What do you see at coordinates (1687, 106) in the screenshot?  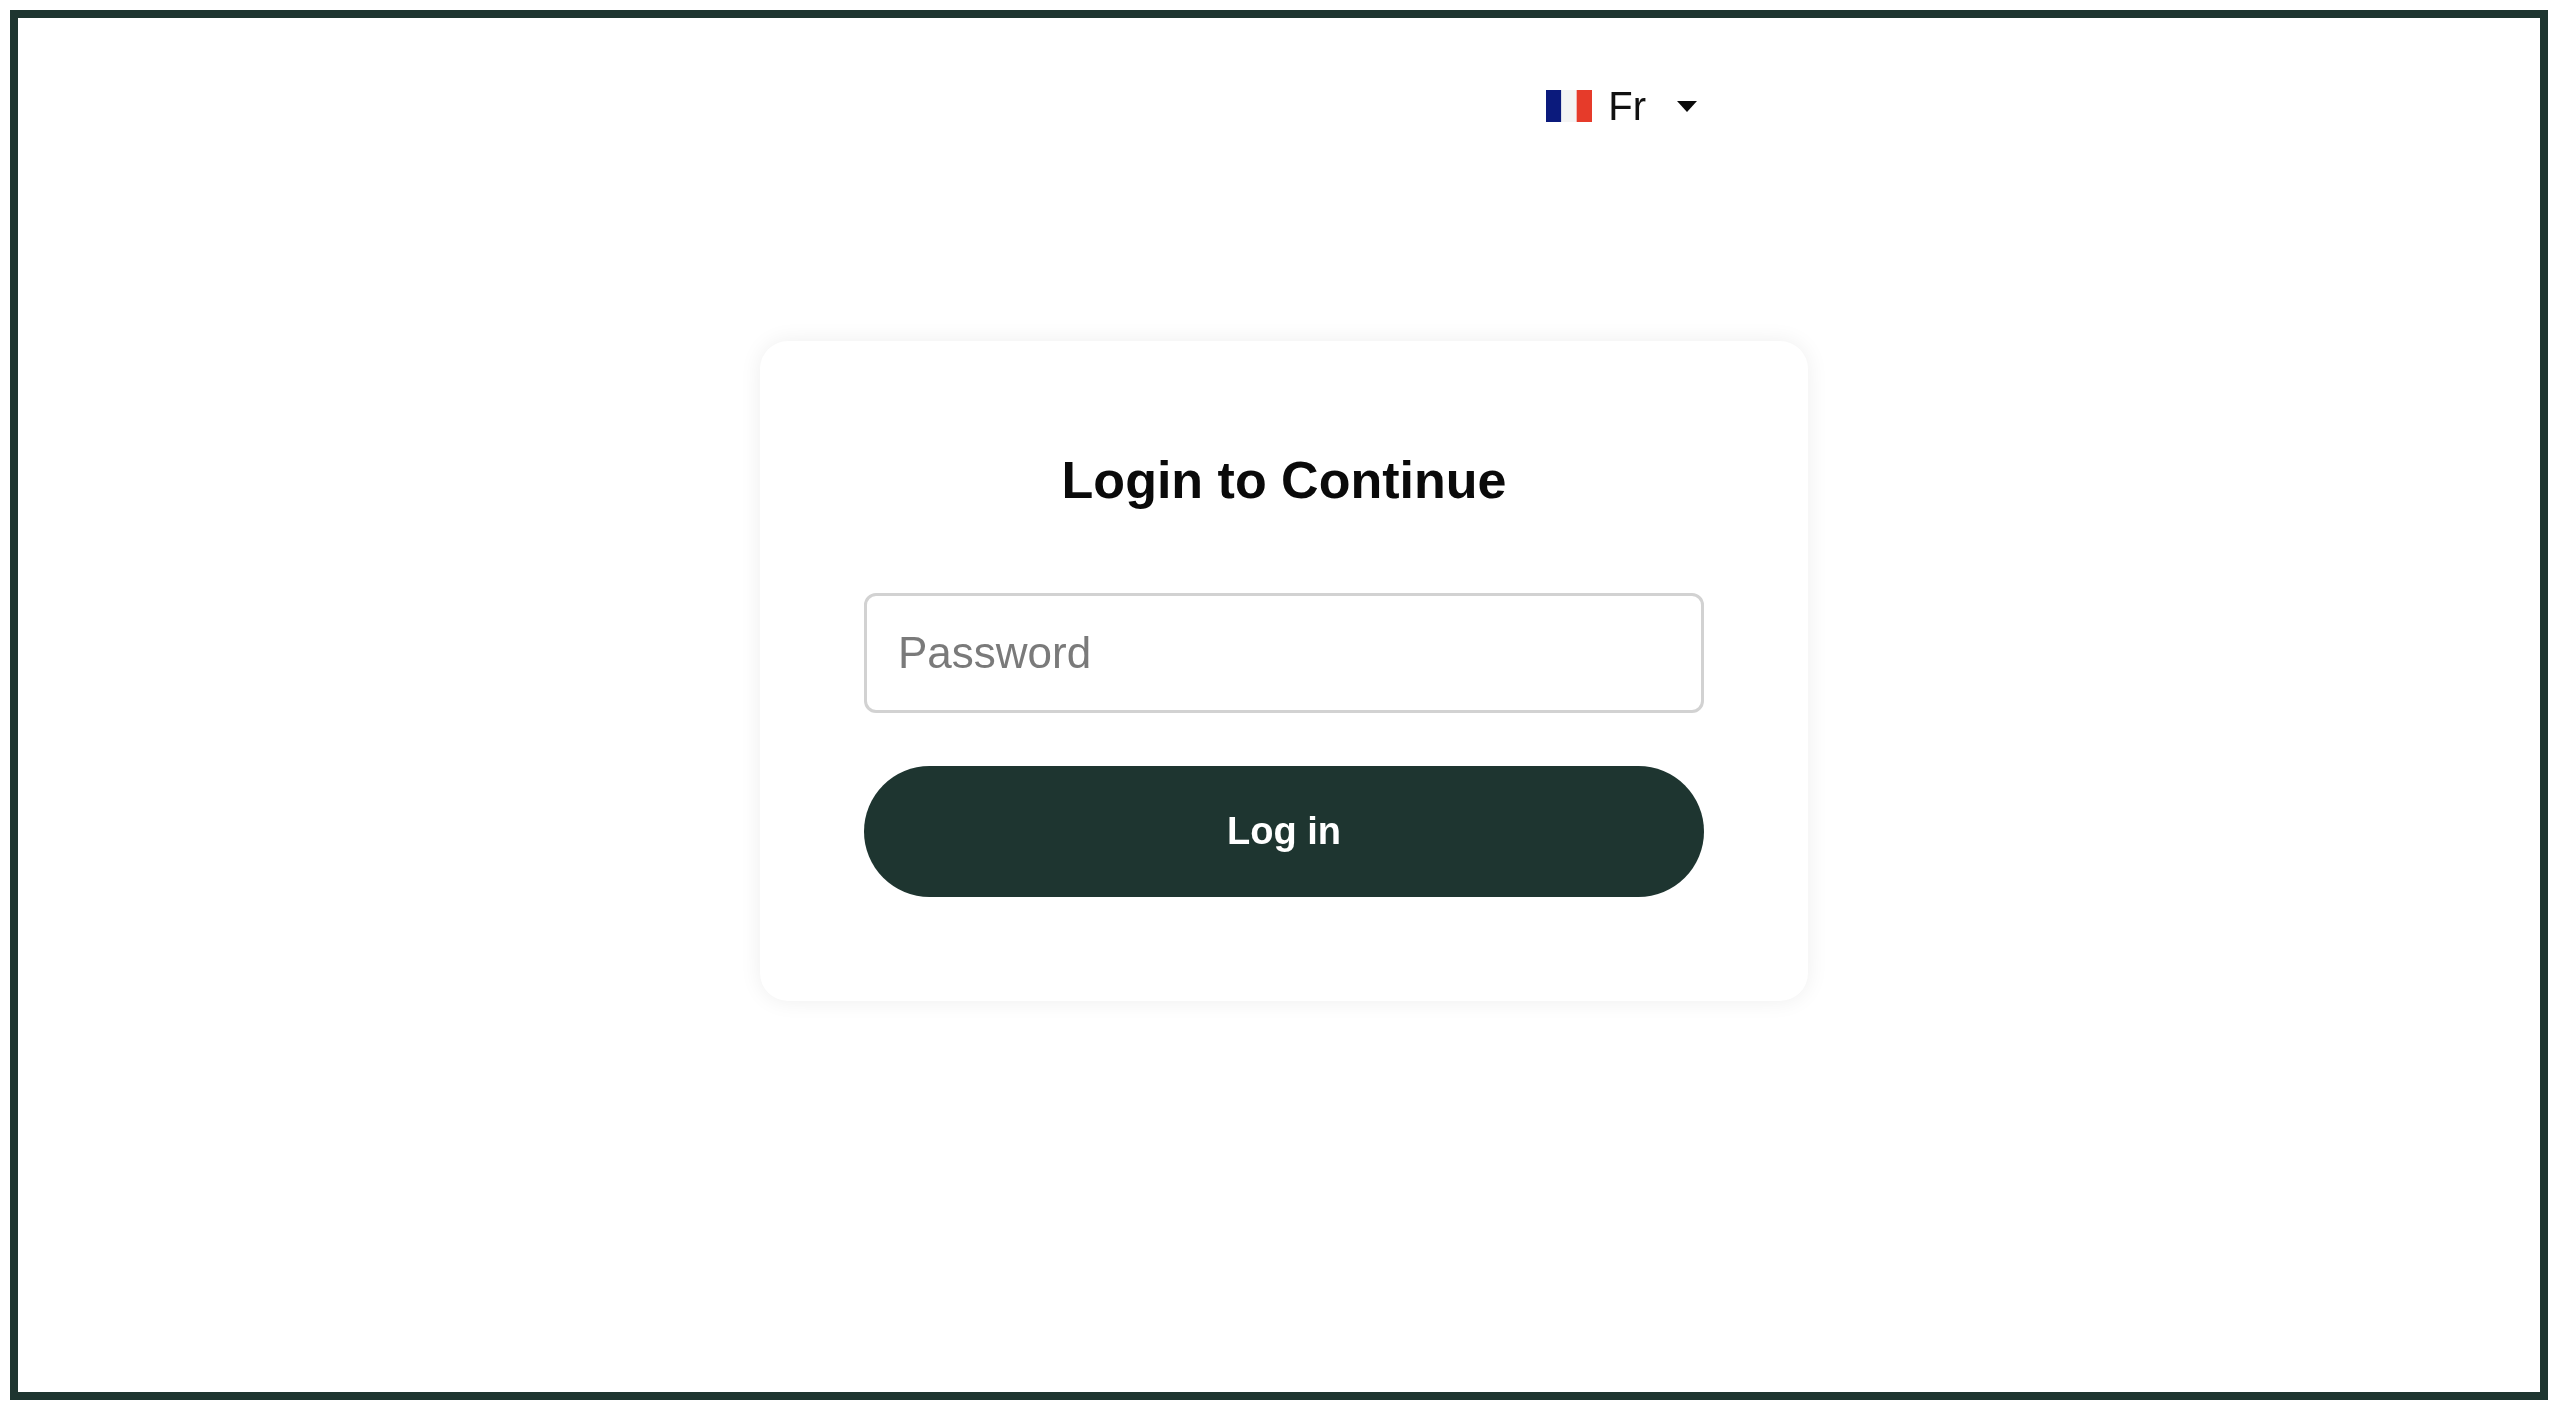 I see `caret-icon` at bounding box center [1687, 106].